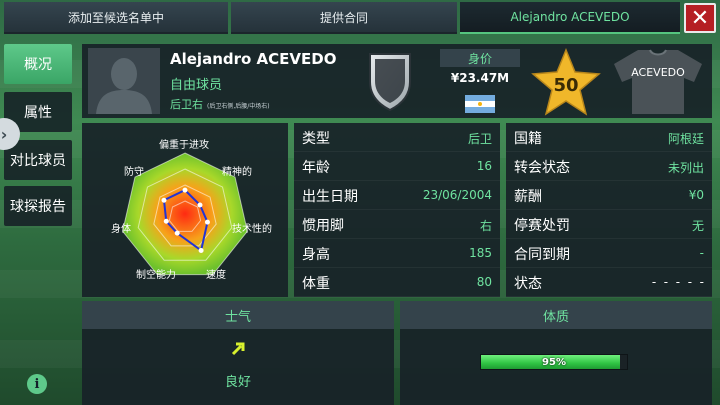 This screenshot has height=405, width=720. I want to click on info-key: 国籍, so click(528, 139).